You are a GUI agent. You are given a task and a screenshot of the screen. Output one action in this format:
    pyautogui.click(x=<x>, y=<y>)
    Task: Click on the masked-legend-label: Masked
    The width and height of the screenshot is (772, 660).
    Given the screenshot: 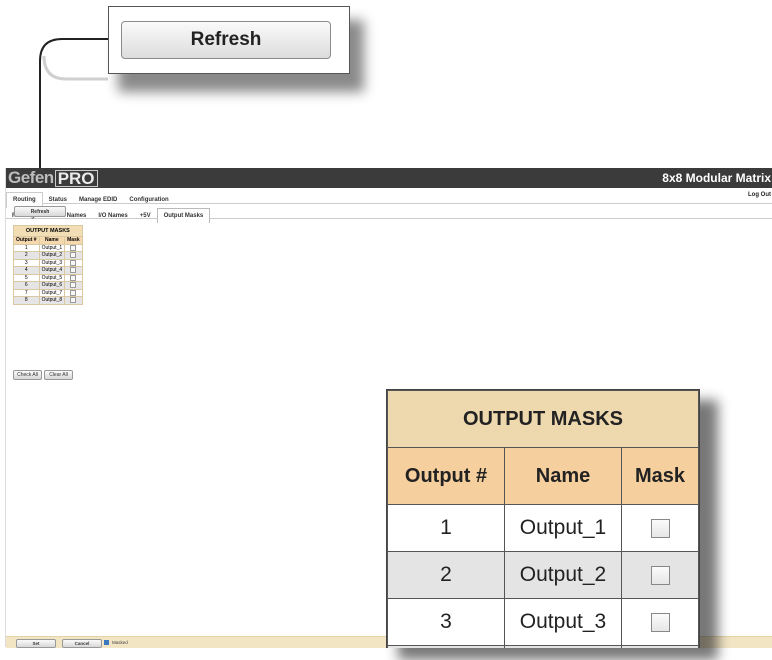 What is the action you would take?
    pyautogui.click(x=120, y=642)
    